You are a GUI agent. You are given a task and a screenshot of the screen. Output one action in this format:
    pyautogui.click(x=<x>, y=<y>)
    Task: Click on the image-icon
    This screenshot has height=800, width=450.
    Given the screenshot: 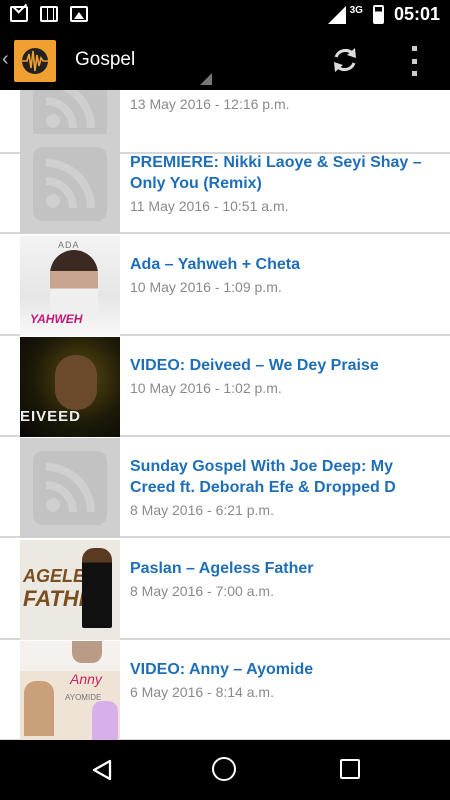 What is the action you would take?
    pyautogui.click(x=79, y=14)
    